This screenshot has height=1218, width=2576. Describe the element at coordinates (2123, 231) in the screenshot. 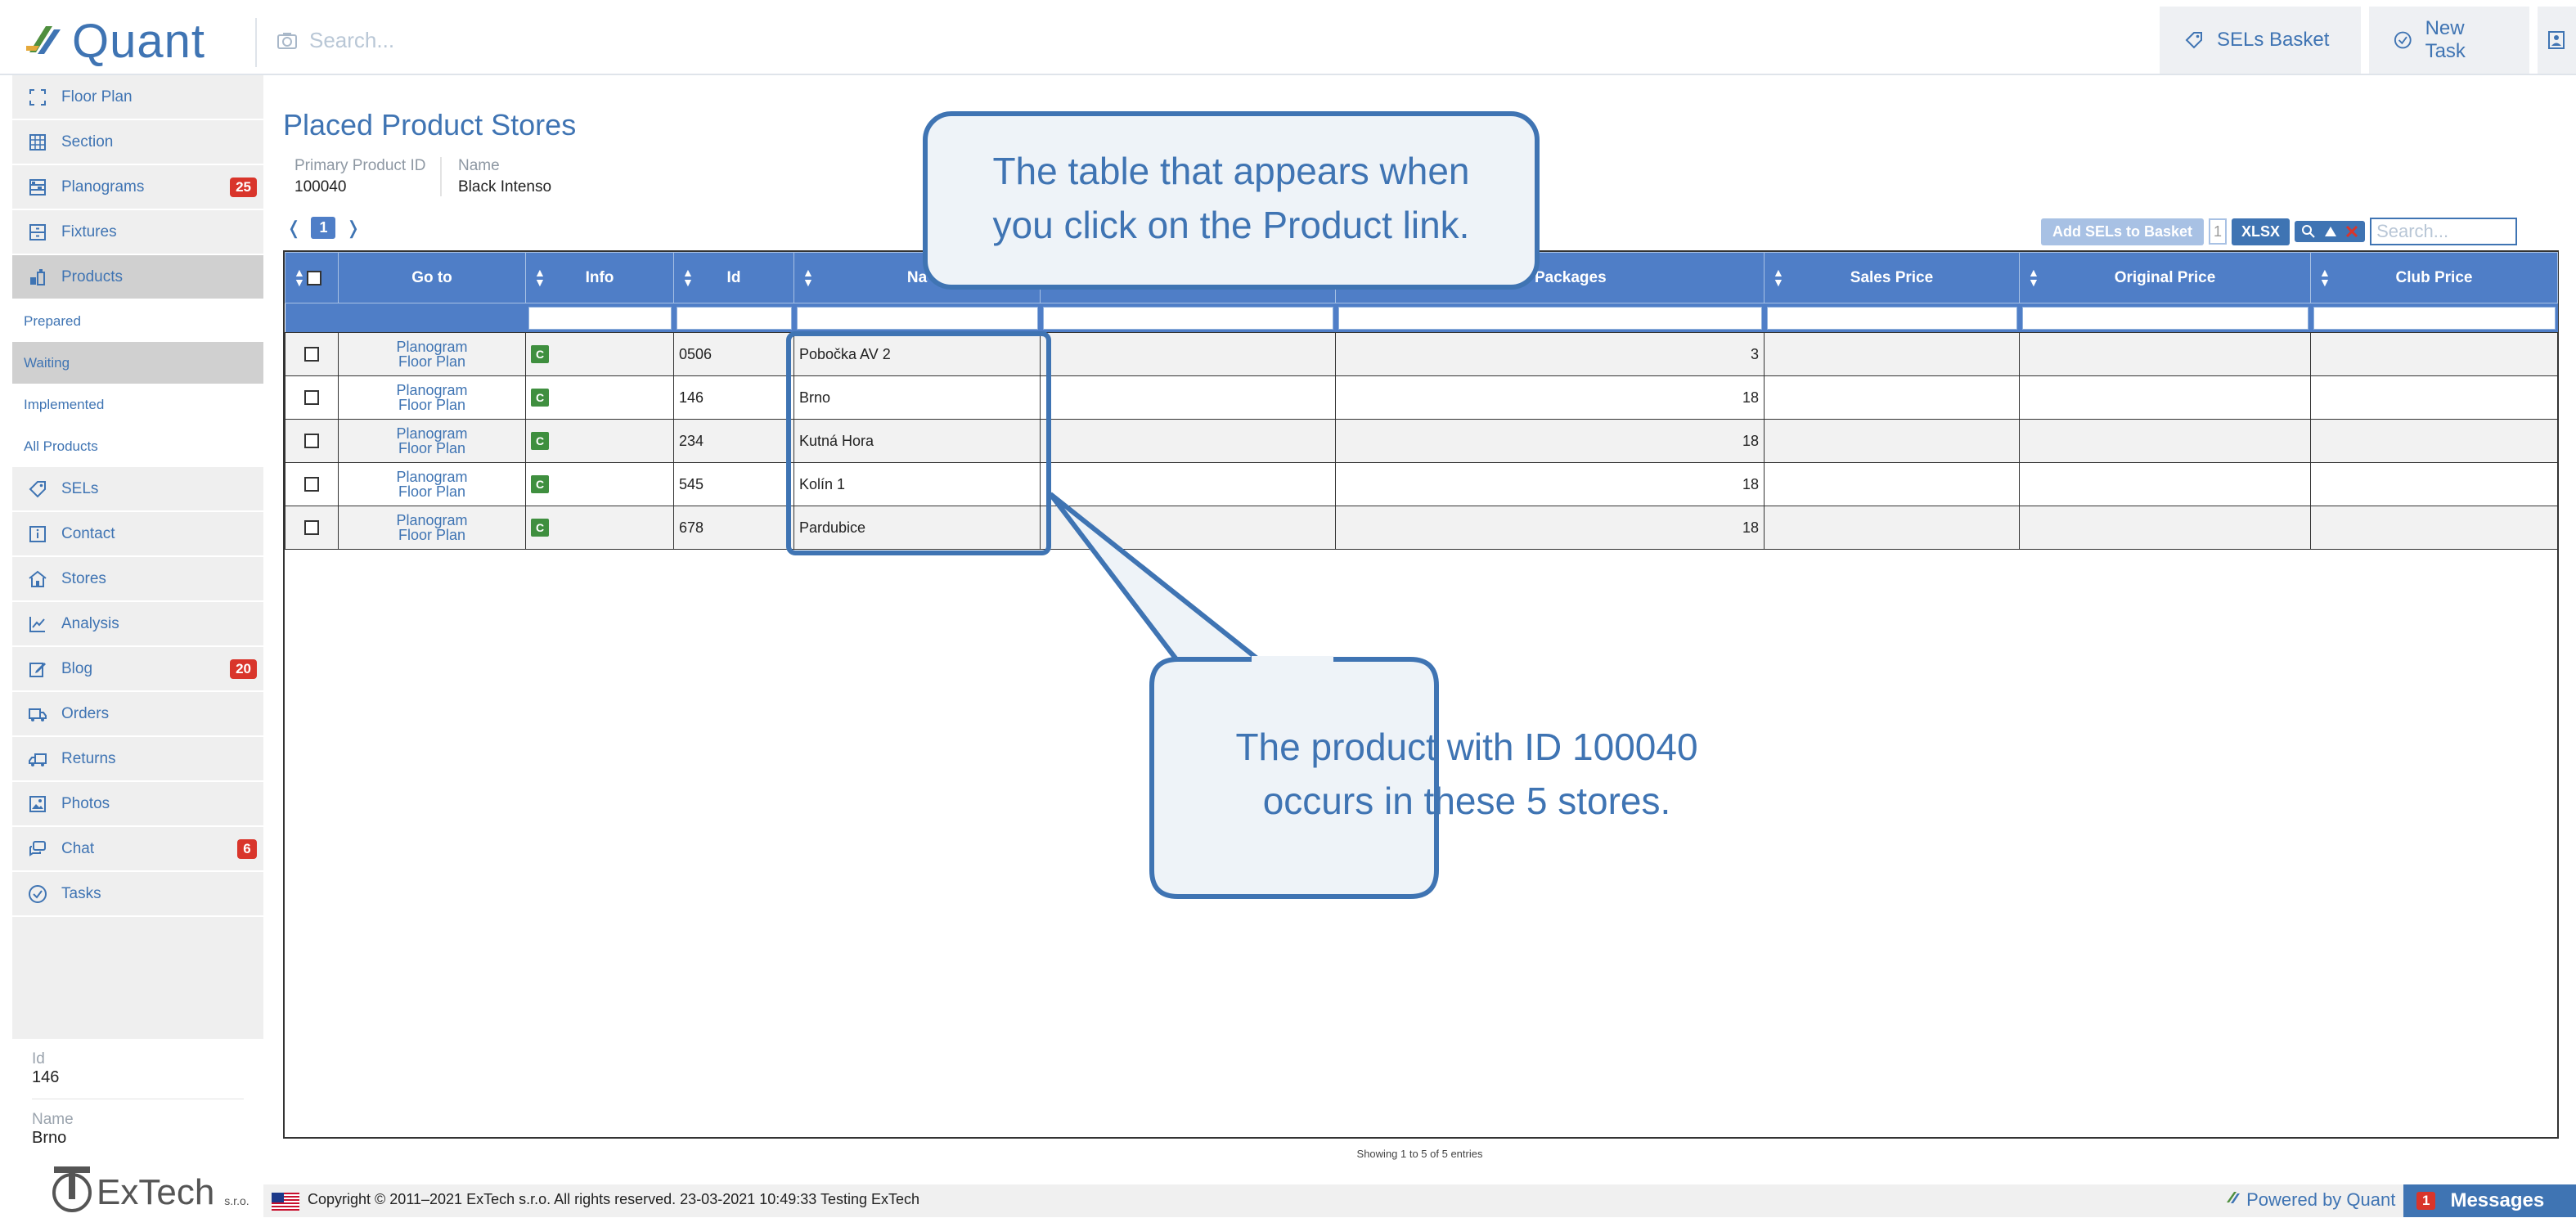

I see `add-sels-to-basket-button: Add SELs to Basket` at that location.